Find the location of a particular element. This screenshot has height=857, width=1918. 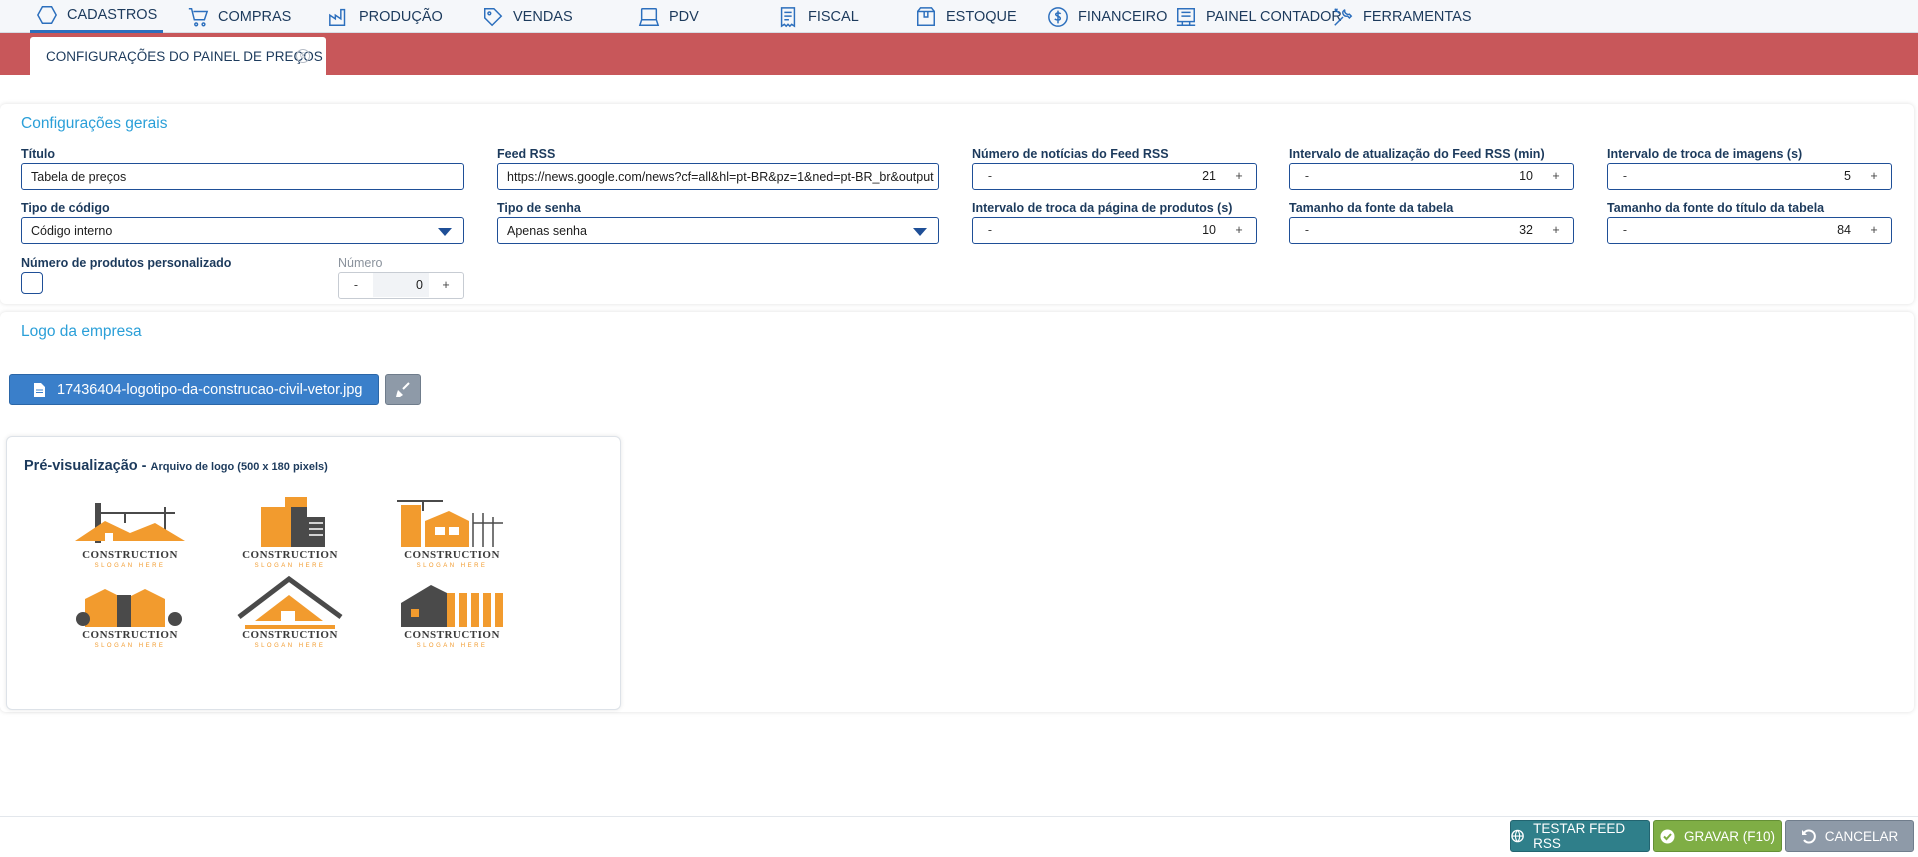

menu-label: VENDAS is located at coordinates (543, 16).